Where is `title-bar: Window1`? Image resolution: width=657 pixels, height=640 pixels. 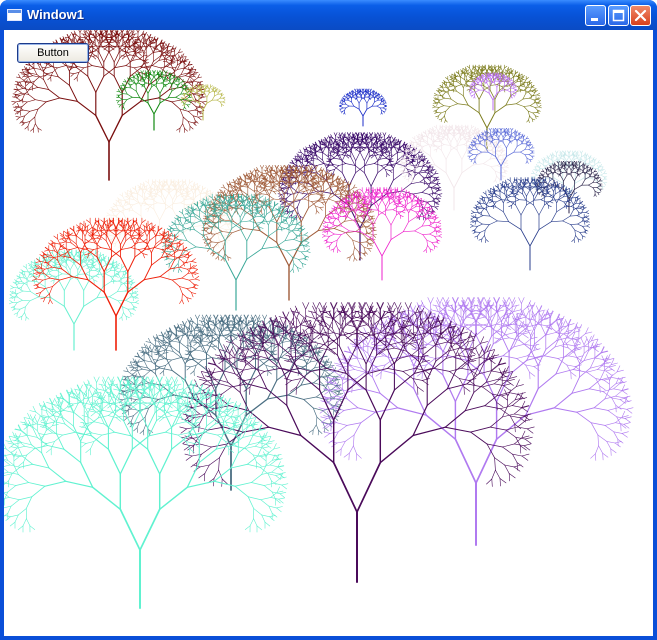 title-bar: Window1 is located at coordinates (328, 15).